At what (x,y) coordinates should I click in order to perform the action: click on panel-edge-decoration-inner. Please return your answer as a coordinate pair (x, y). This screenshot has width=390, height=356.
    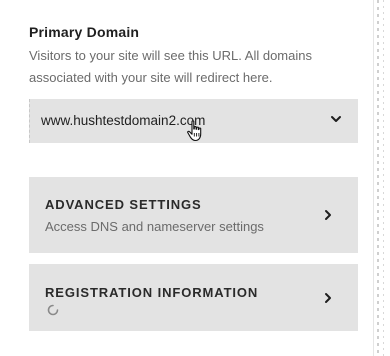
    Looking at the image, I should click on (383, 178).